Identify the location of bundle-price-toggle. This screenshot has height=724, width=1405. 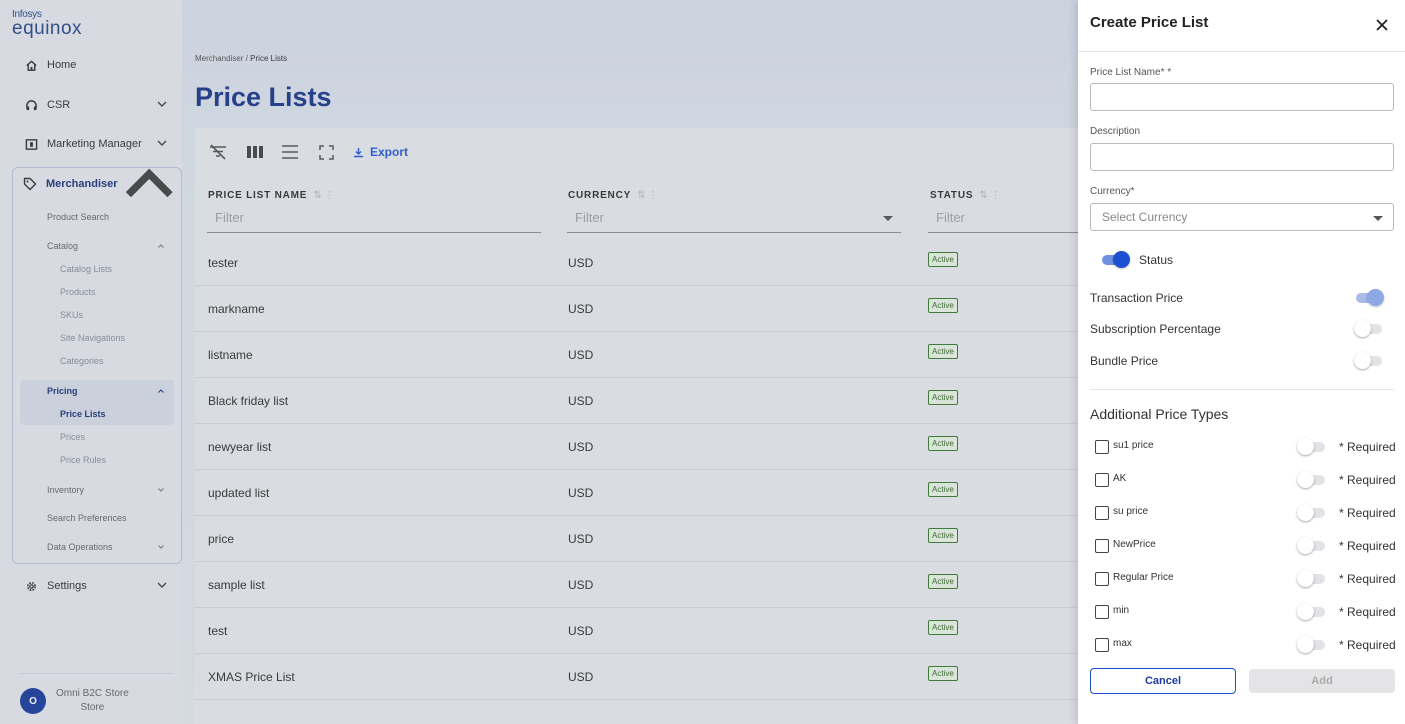
(1369, 361).